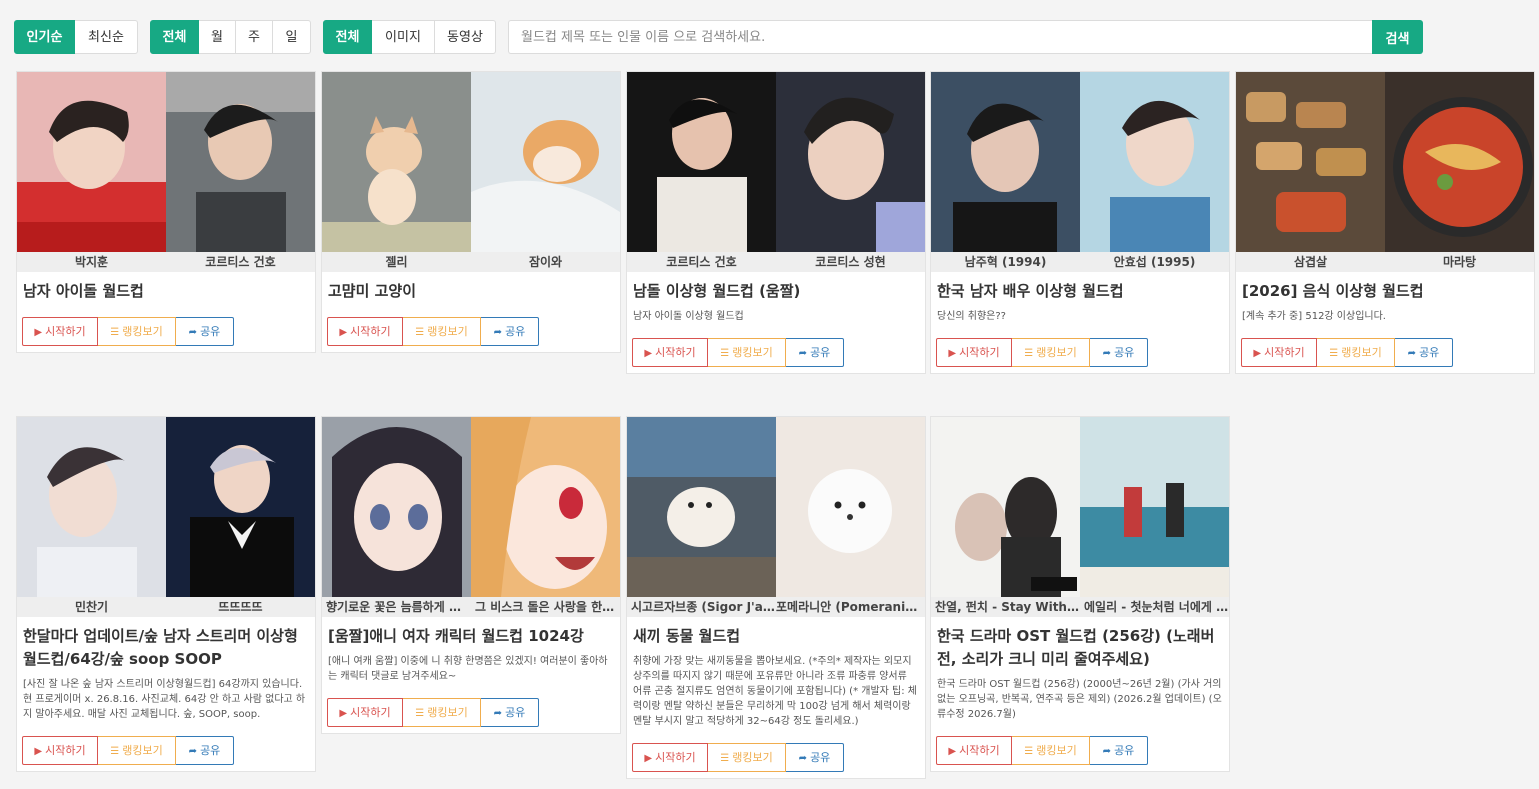 The width and height of the screenshot is (1539, 789). I want to click on worldcup-card: 젤리 잠이와 고먐미 고양이 ▶ 시작하기 ☰ 랭킹보기 ➦ 공유, so click(471, 212).